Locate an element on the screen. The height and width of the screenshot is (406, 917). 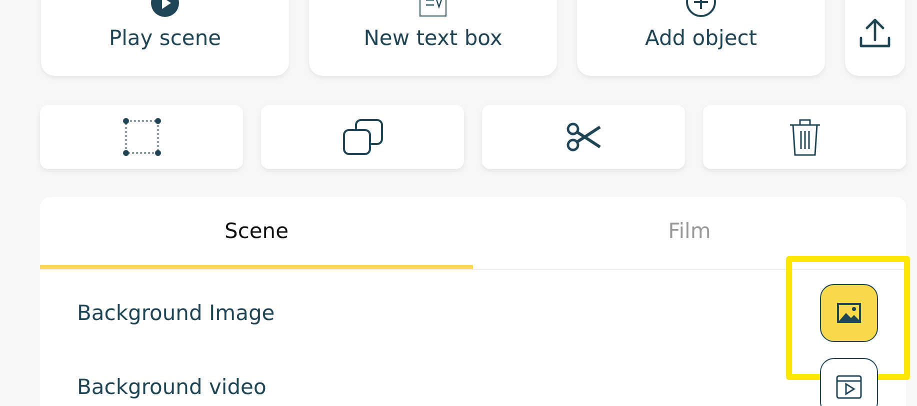
image-icon is located at coordinates (849, 313).